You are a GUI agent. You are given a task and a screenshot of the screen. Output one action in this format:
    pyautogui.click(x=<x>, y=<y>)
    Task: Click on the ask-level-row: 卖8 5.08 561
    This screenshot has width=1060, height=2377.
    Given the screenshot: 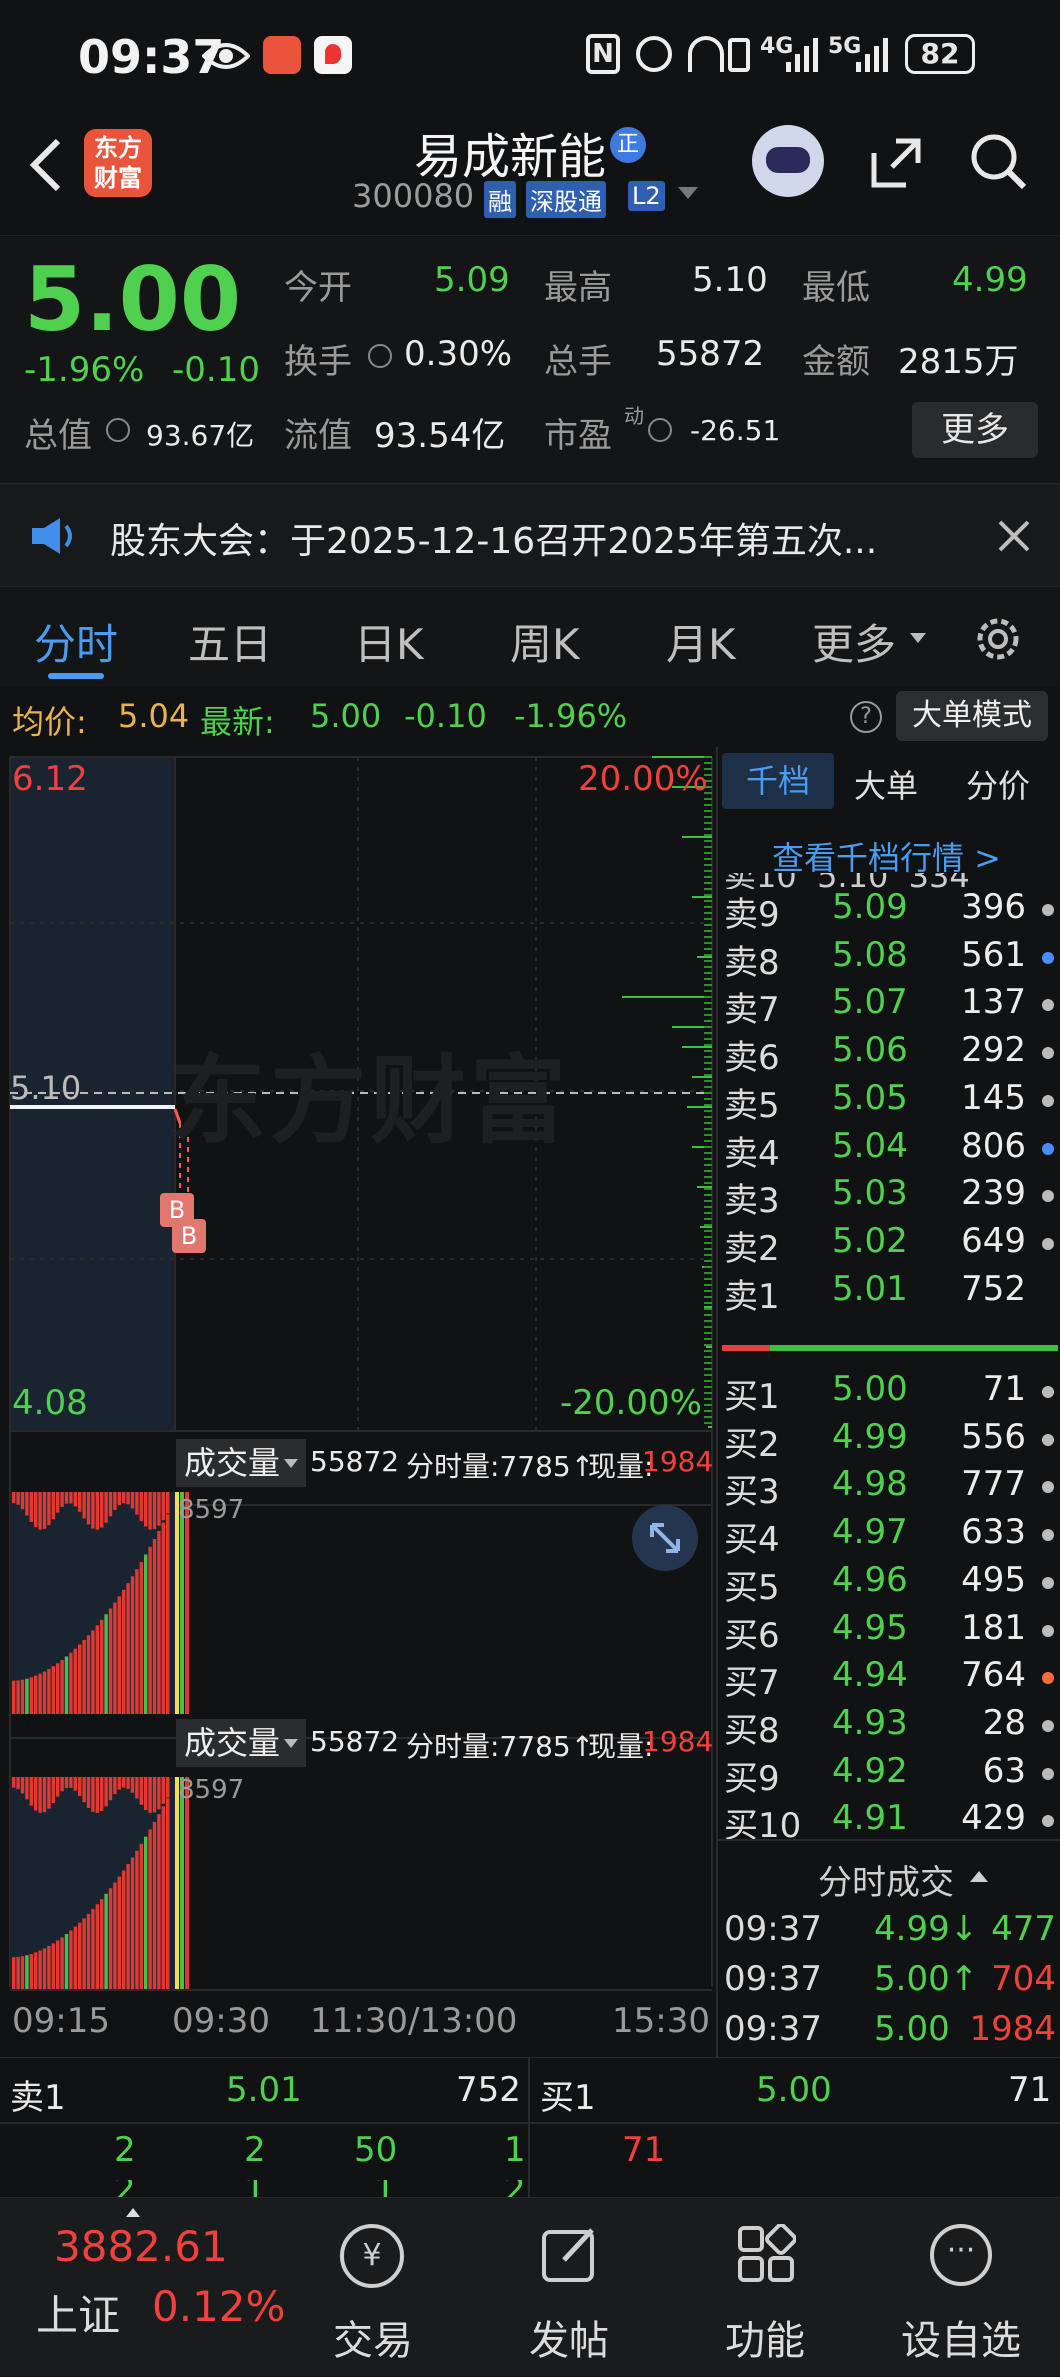 What is the action you would take?
    pyautogui.click(x=889, y=959)
    